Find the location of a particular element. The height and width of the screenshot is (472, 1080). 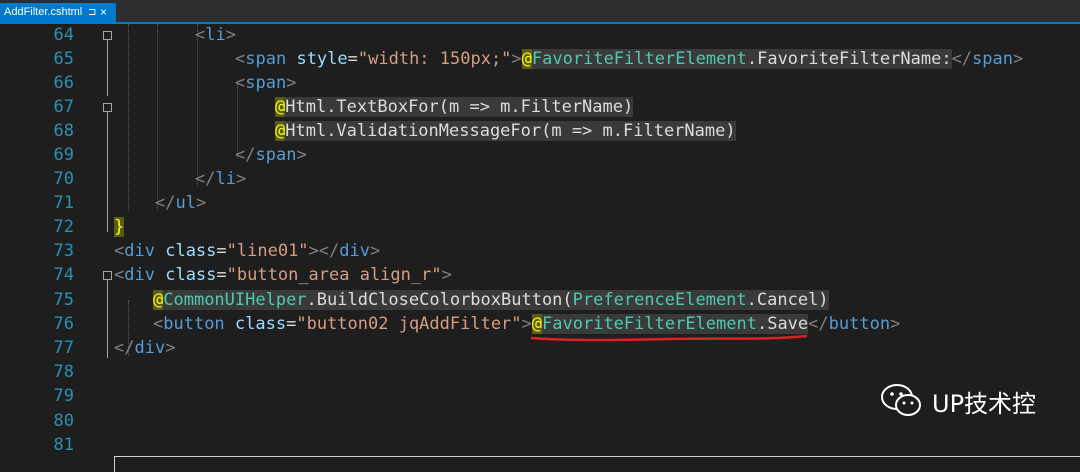

line-number: 64 is located at coordinates (63, 35).